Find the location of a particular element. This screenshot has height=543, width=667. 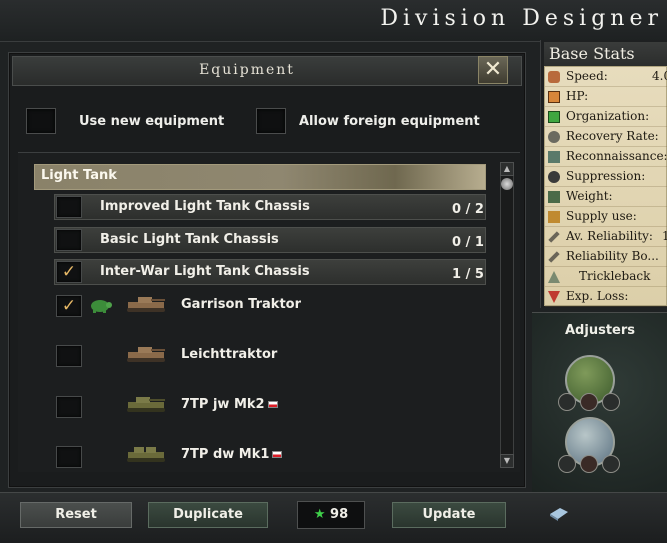

supply-icon is located at coordinates (554, 217).